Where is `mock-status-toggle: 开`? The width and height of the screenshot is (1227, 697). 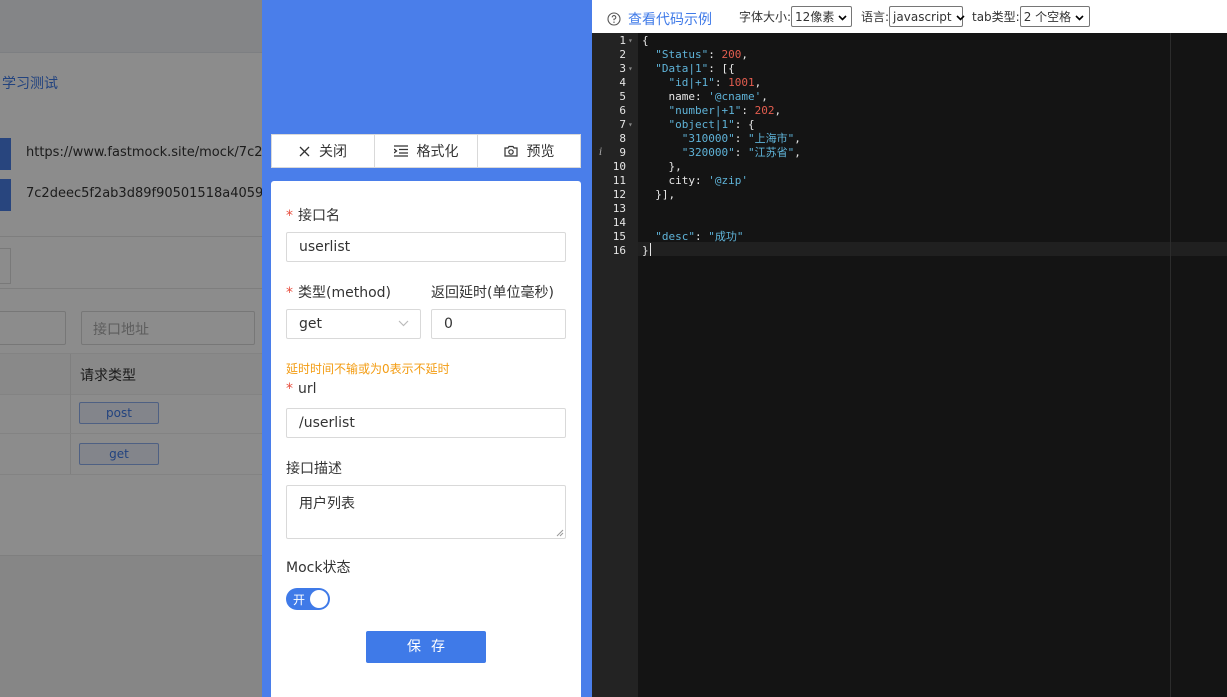
mock-status-toggle: 开 is located at coordinates (308, 599).